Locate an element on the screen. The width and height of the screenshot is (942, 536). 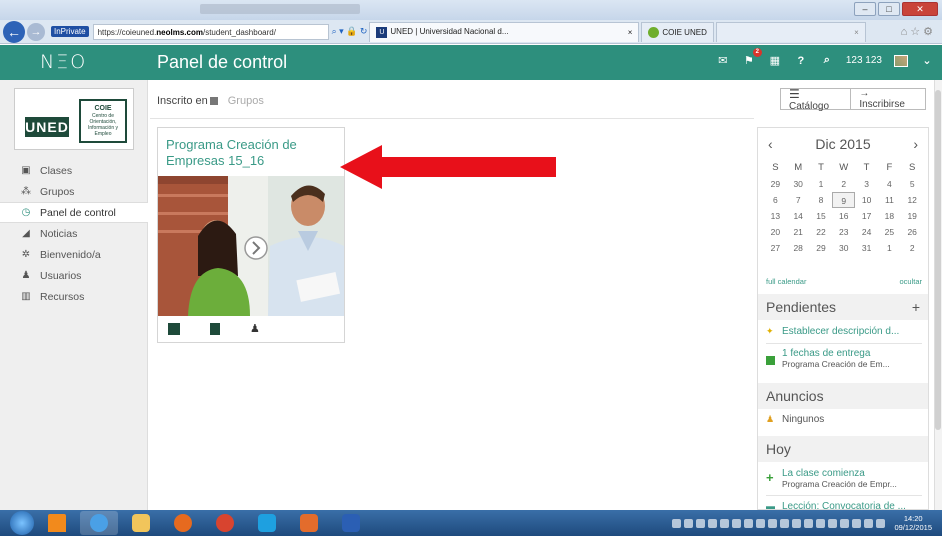
calendar-day: 4 is located at coordinates (889, 184).